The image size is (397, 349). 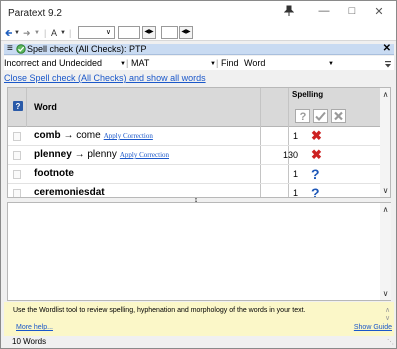 What do you see at coordinates (108, 32) in the screenshot?
I see `chevron-down-icon: ∨` at bounding box center [108, 32].